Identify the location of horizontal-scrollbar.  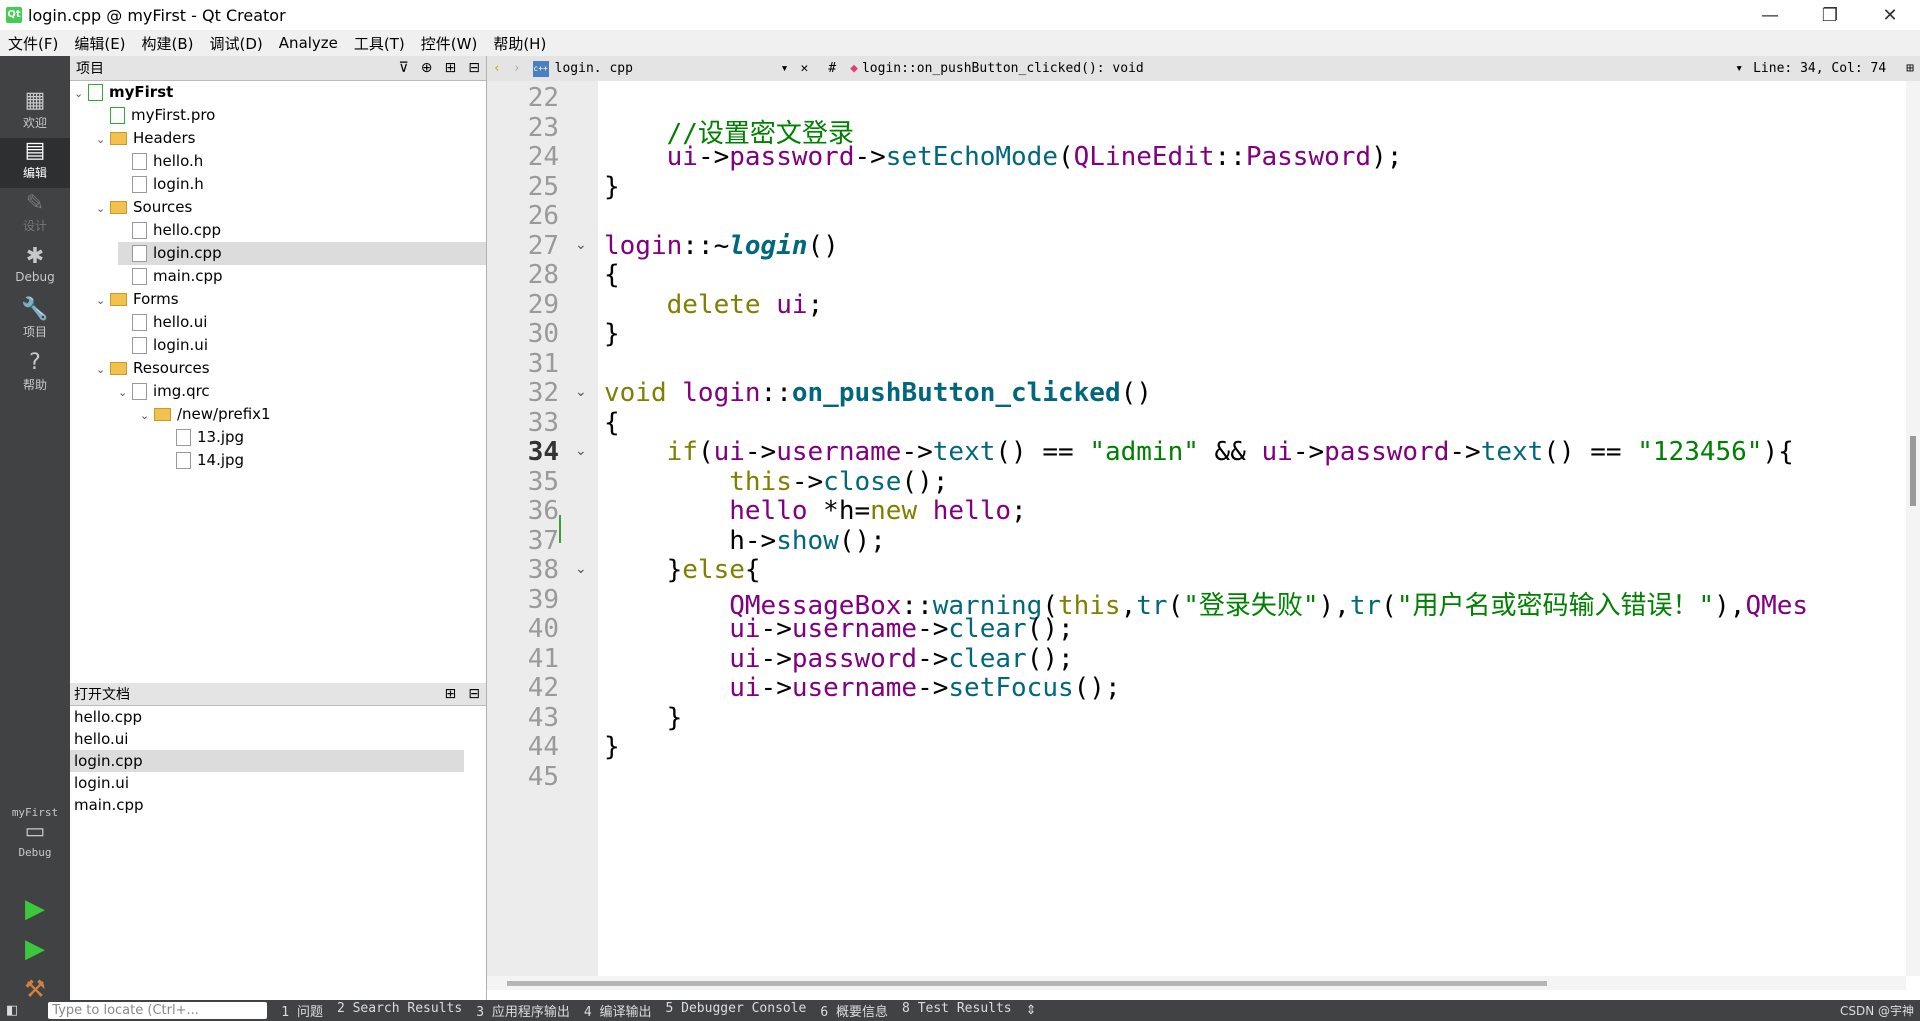
(1196, 983).